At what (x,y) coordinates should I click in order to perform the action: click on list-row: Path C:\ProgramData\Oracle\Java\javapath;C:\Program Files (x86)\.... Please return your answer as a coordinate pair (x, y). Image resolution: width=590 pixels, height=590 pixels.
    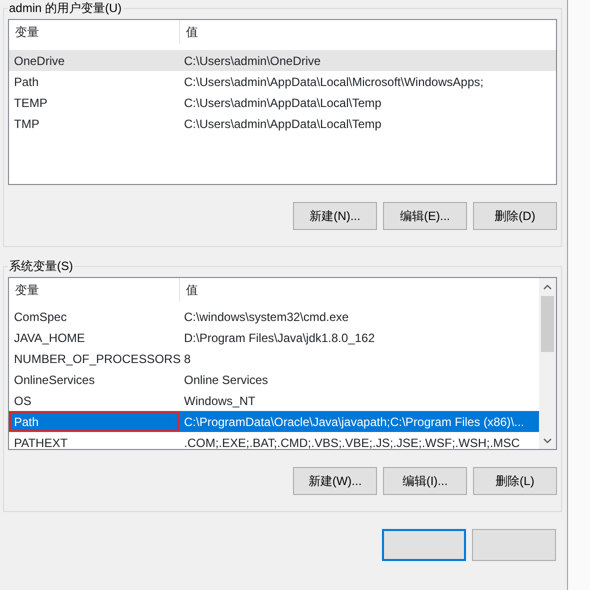
    Looking at the image, I should click on (274, 421).